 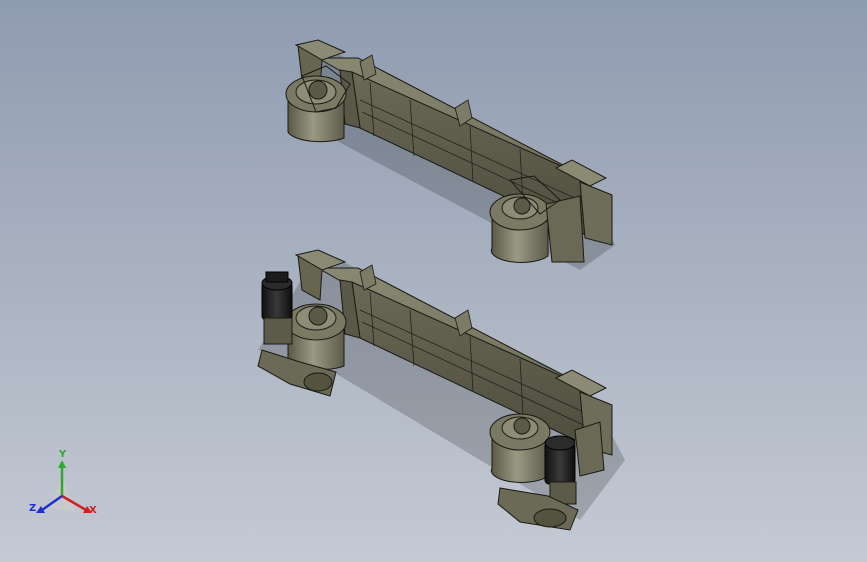 What do you see at coordinates (520, 448) in the screenshot?
I see `wheel-lower-right` at bounding box center [520, 448].